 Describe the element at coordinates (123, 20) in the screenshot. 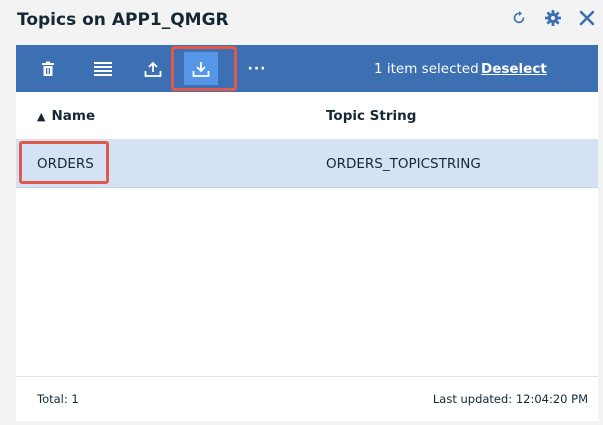

I see `panel-title: Topics on APP1_QMGR` at that location.